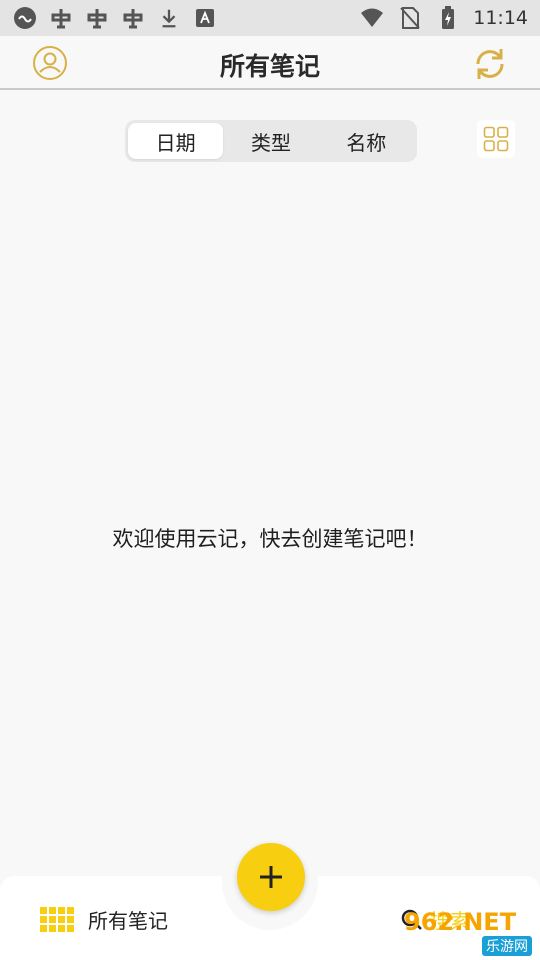 This screenshot has width=540, height=960. Describe the element at coordinates (25, 18) in the screenshot. I see `cast-icon` at that location.